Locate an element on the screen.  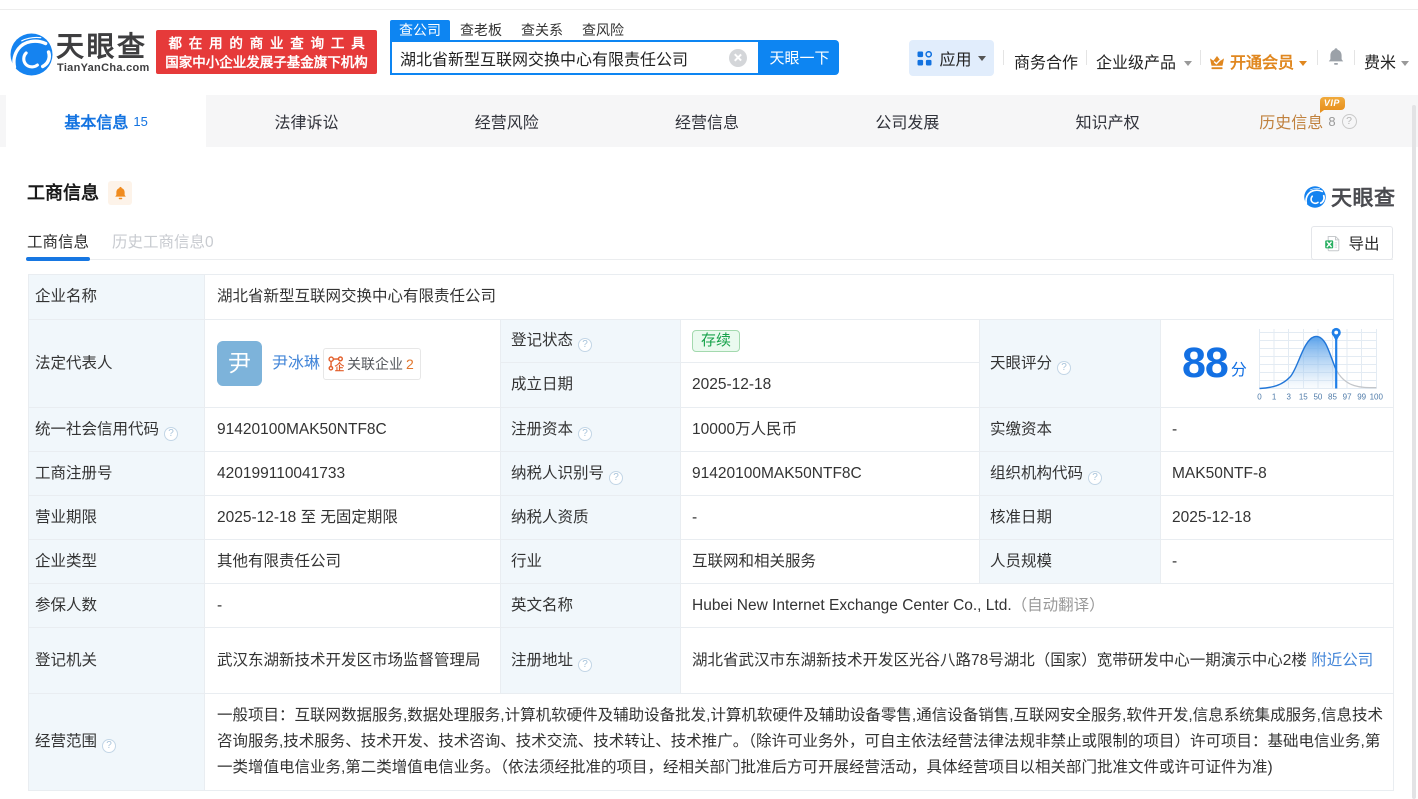
table-row: 企业名称 湖北省新型互联网交换中心有限责任公司 is located at coordinates (711, 297).